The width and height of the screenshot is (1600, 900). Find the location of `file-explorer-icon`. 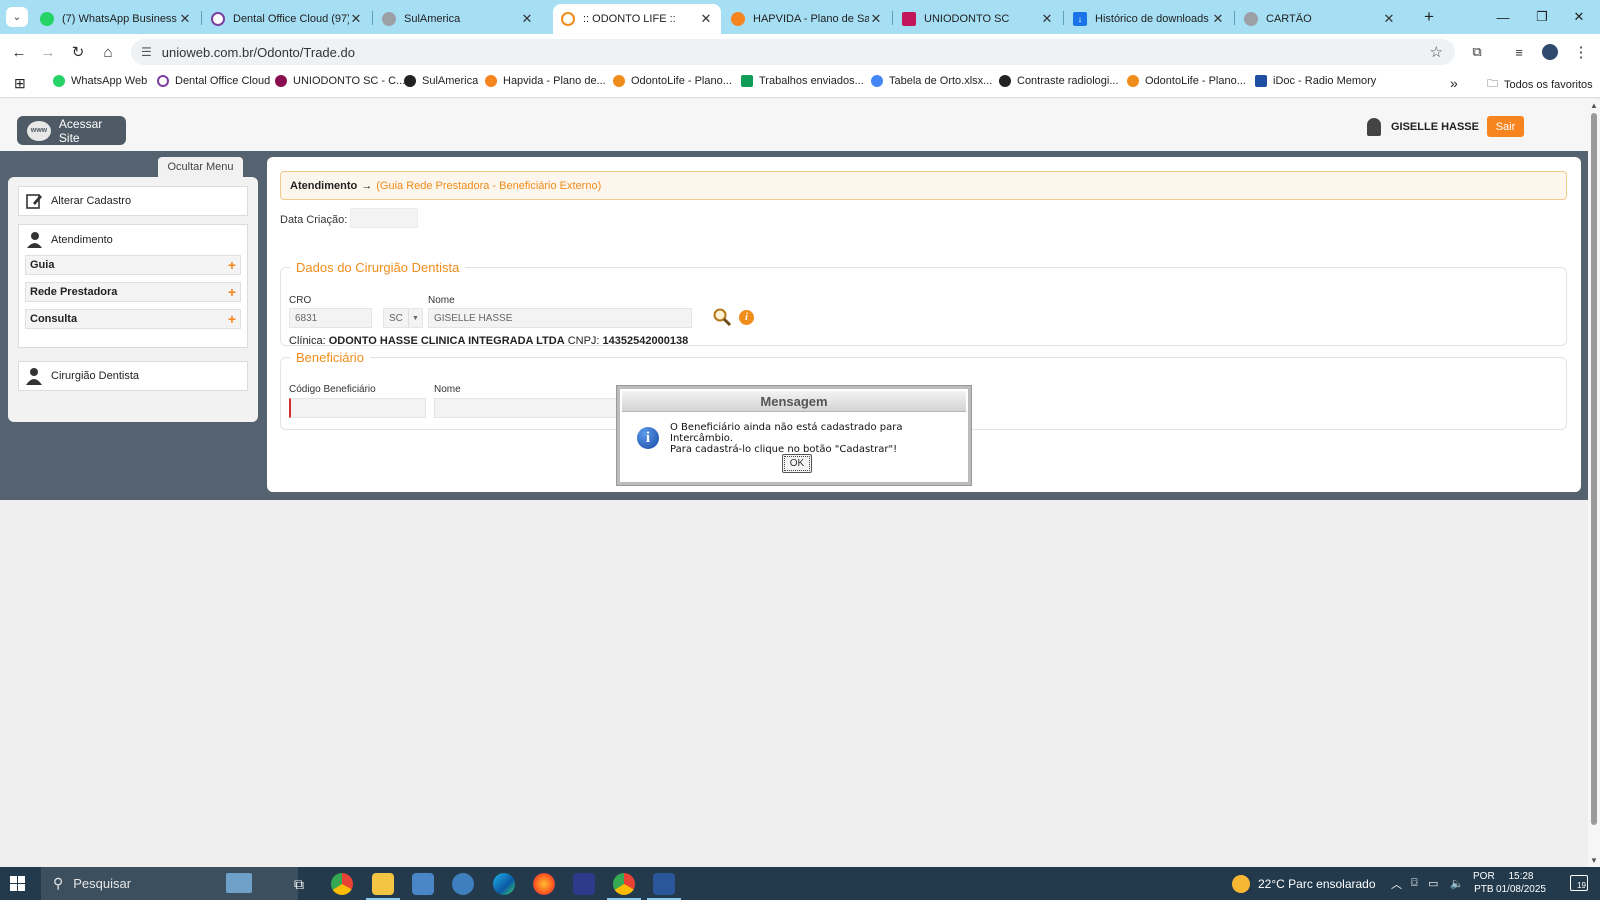

file-explorer-icon is located at coordinates (383, 884).